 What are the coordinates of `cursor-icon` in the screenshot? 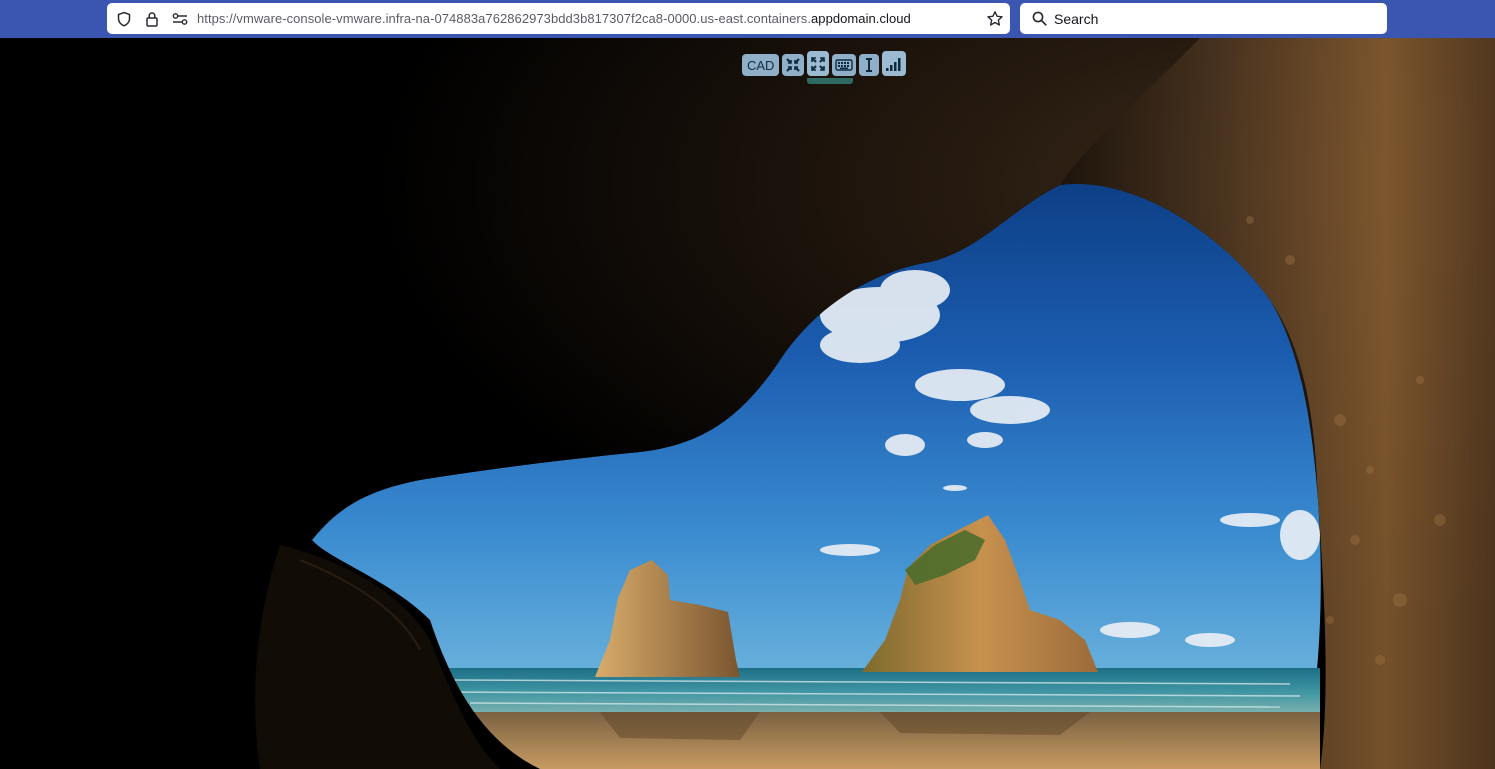 It's located at (869, 65).